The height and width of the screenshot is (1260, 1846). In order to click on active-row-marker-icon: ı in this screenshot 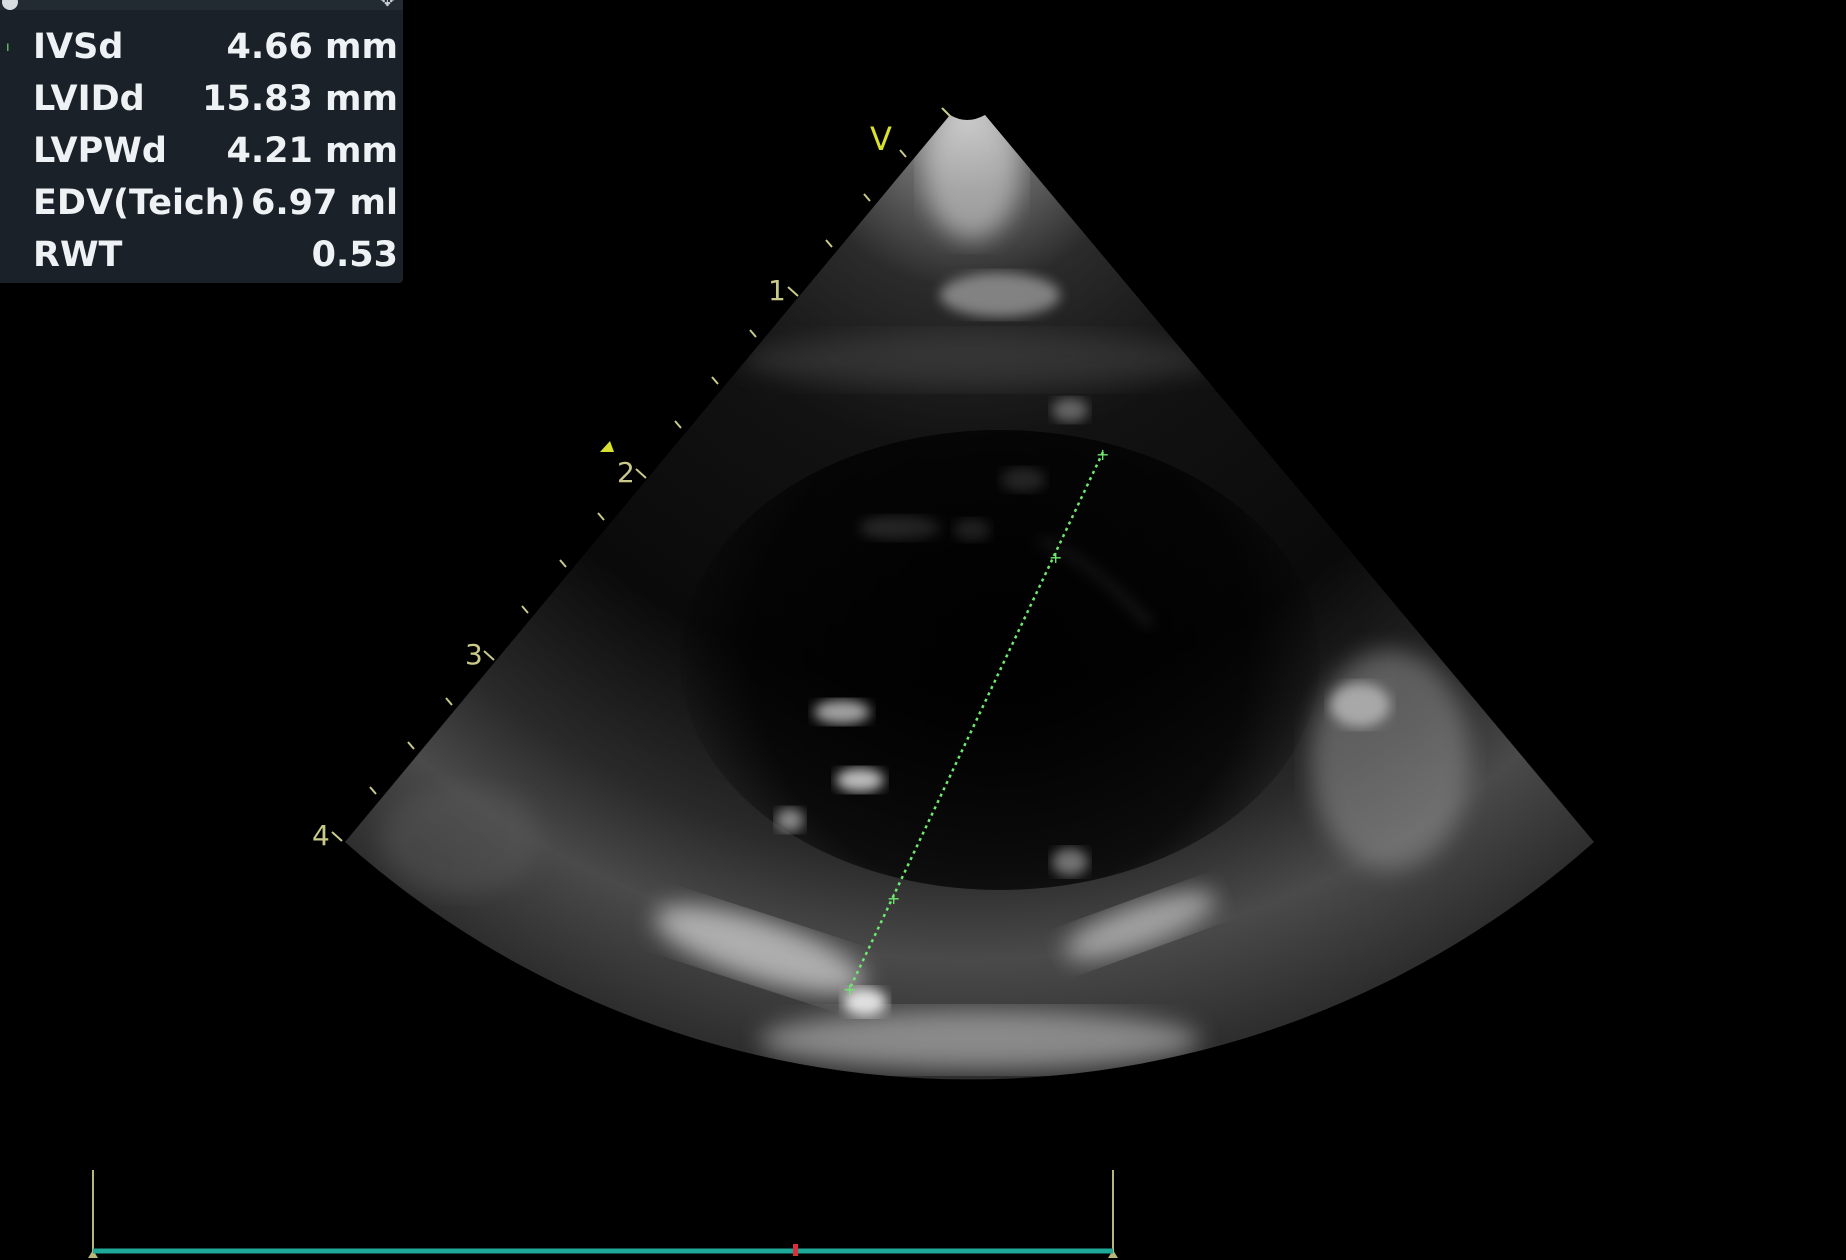, I will do `click(8, 47)`.